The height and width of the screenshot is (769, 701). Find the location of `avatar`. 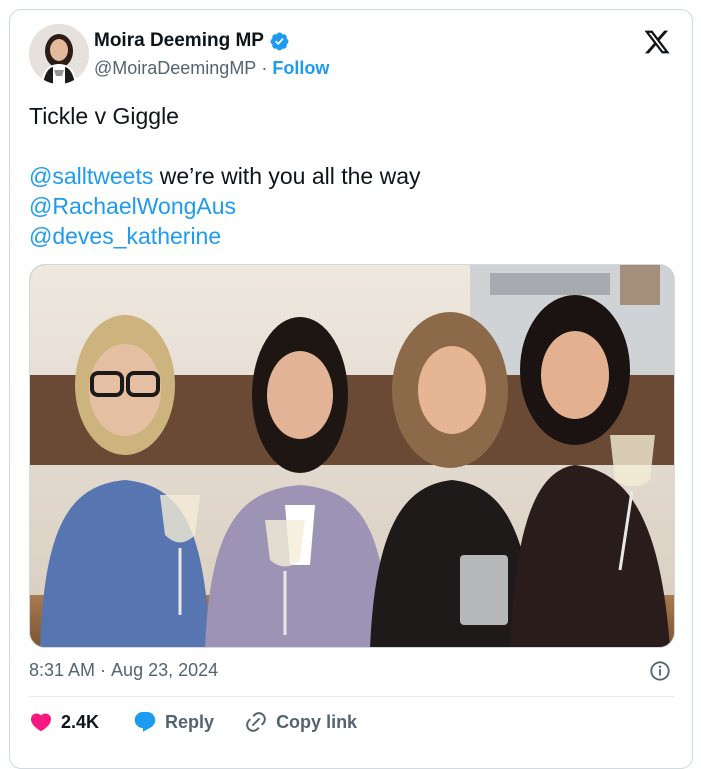

avatar is located at coordinates (59, 54).